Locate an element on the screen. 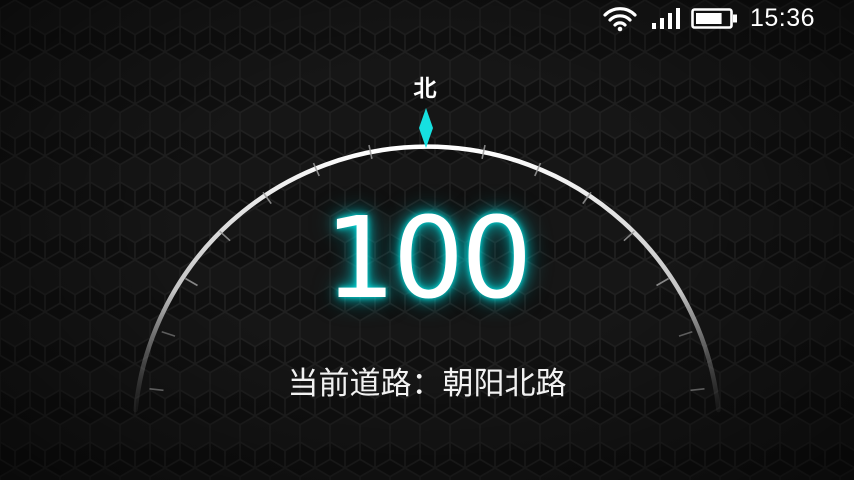 The height and width of the screenshot is (480, 854). battery-icon is located at coordinates (714, 18).